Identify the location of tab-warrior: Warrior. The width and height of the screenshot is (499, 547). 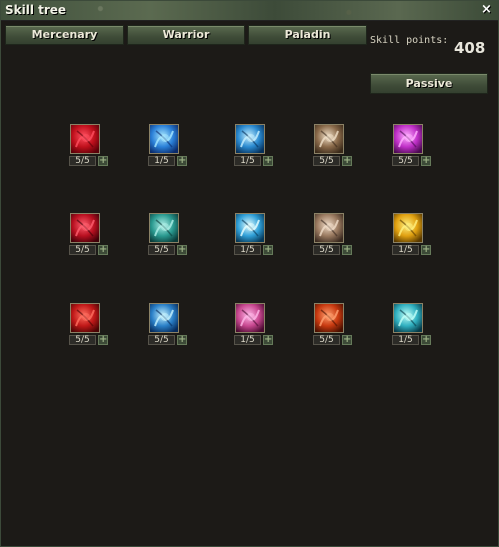
(186, 35).